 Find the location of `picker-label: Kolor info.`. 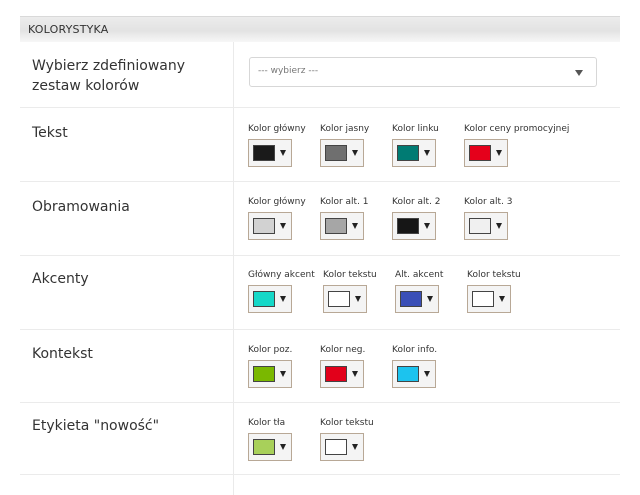

picker-label: Kolor info. is located at coordinates (415, 350).